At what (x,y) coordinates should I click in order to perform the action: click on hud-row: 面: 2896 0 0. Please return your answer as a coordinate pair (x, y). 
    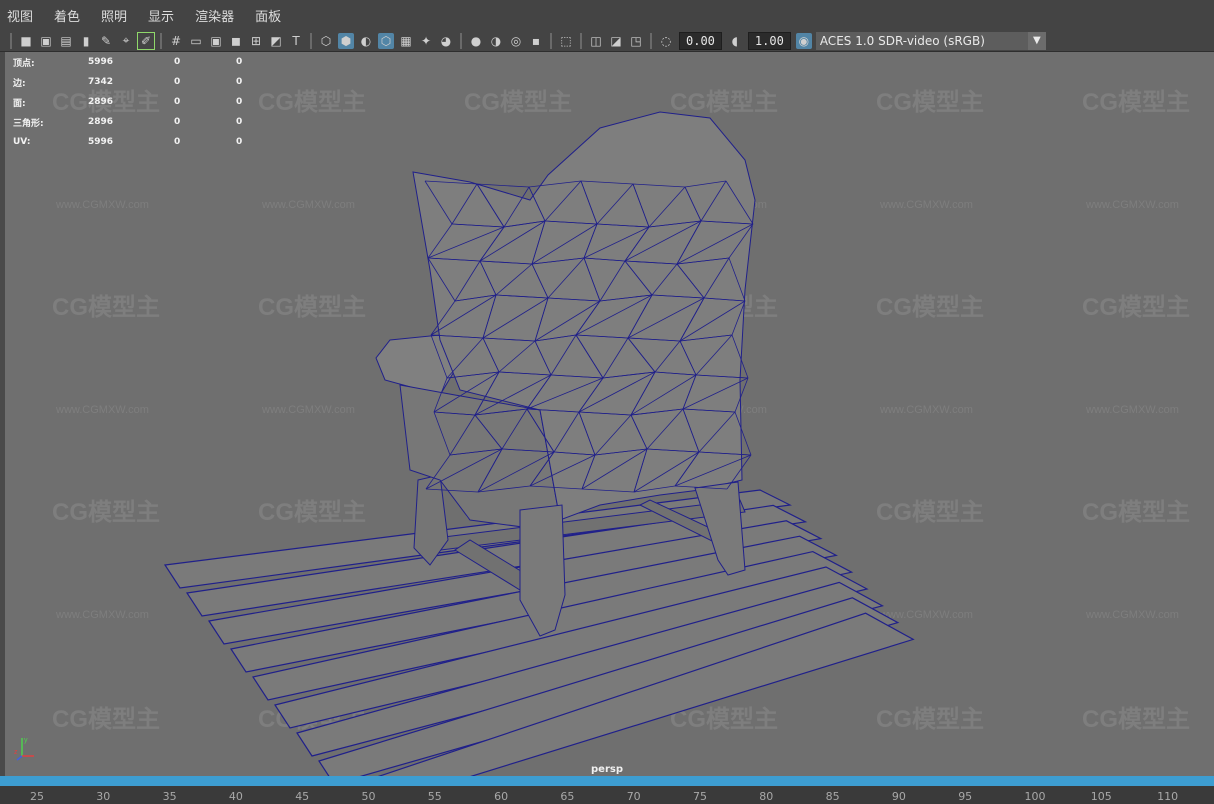
    Looking at the image, I should click on (155, 102).